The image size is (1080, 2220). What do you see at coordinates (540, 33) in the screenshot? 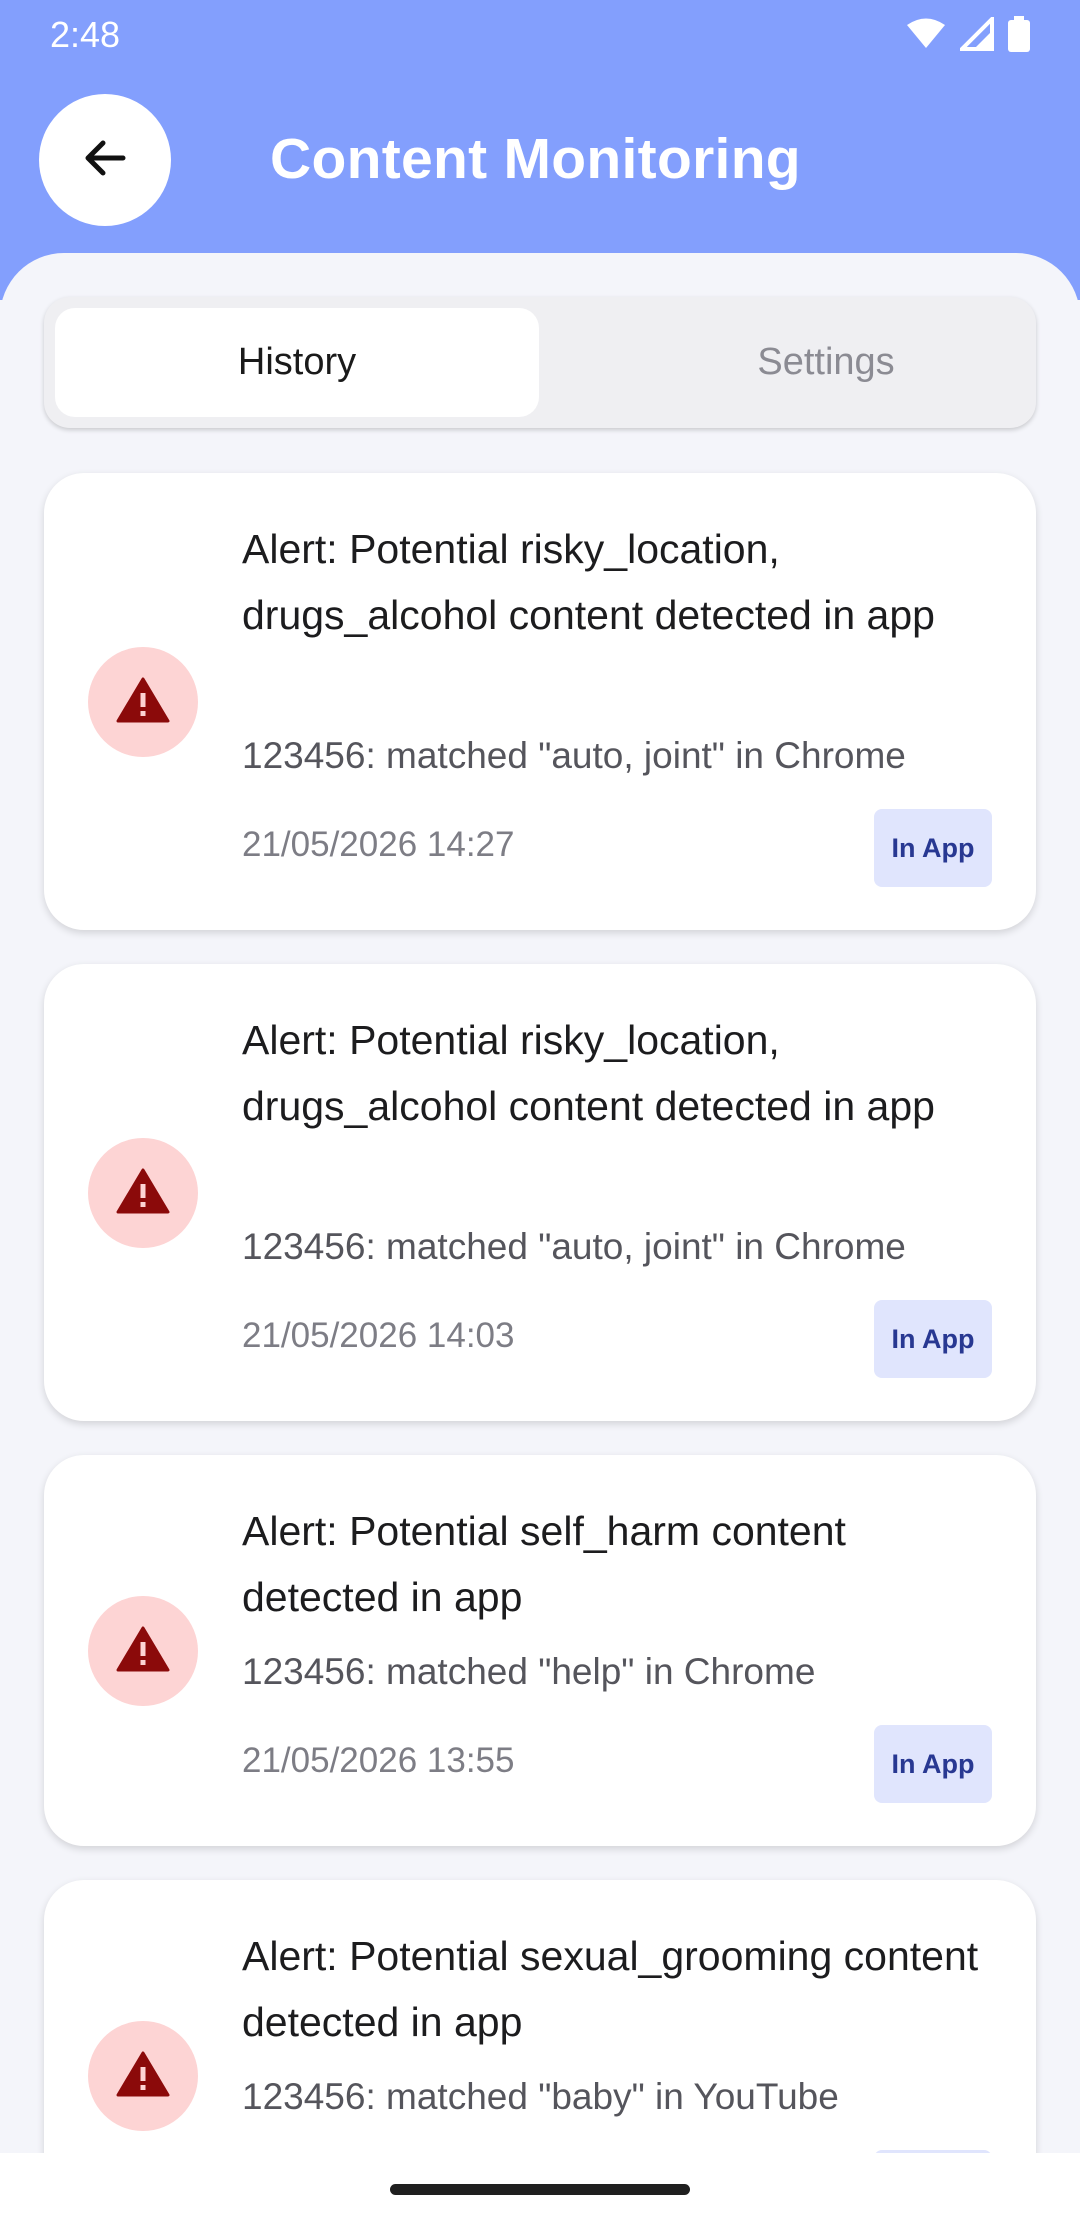
I see `status-bar: 2:48` at bounding box center [540, 33].